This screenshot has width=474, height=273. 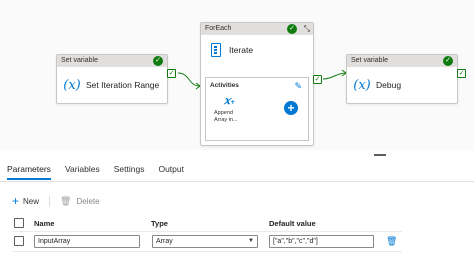 What do you see at coordinates (171, 172) in the screenshot?
I see `tab-output: Output` at bounding box center [171, 172].